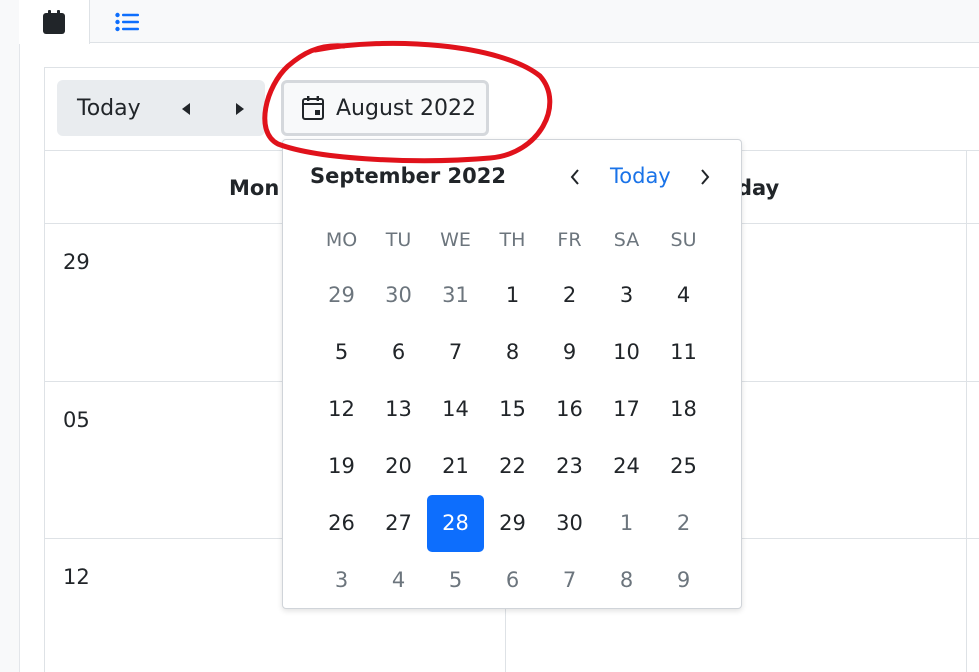  I want to click on datepicker-day: 22, so click(512, 466).